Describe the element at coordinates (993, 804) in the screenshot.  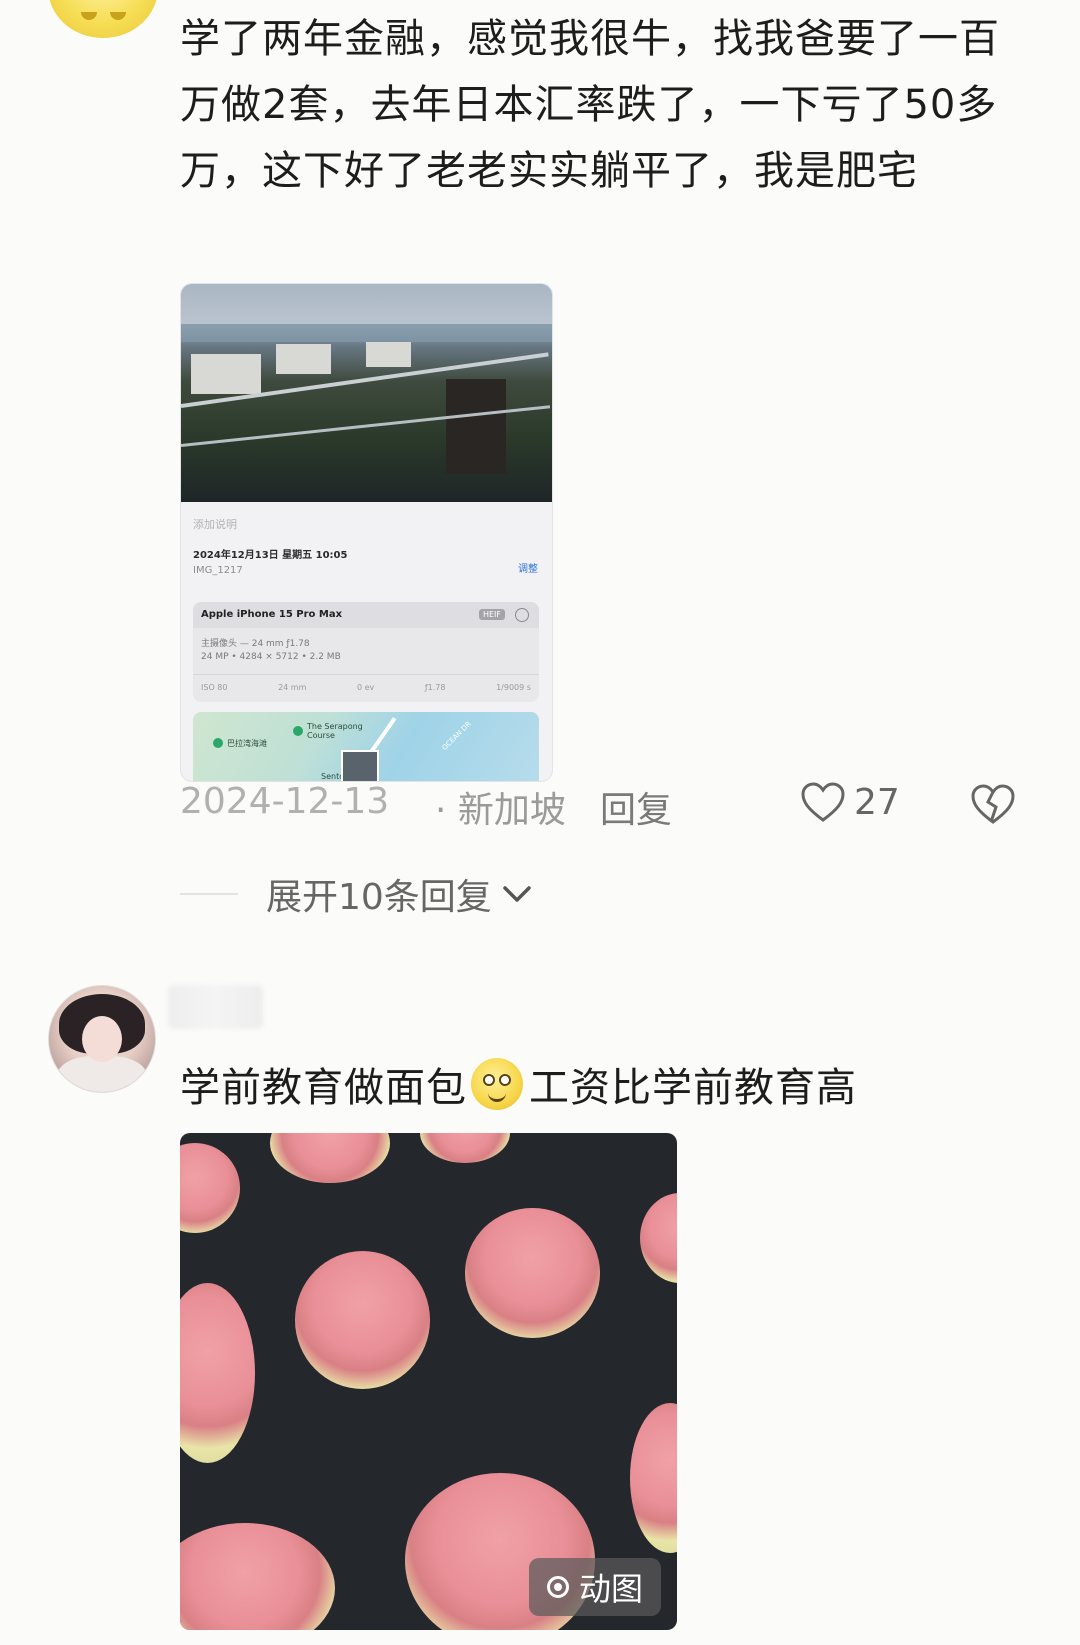
I see `broken-heart-icon` at that location.